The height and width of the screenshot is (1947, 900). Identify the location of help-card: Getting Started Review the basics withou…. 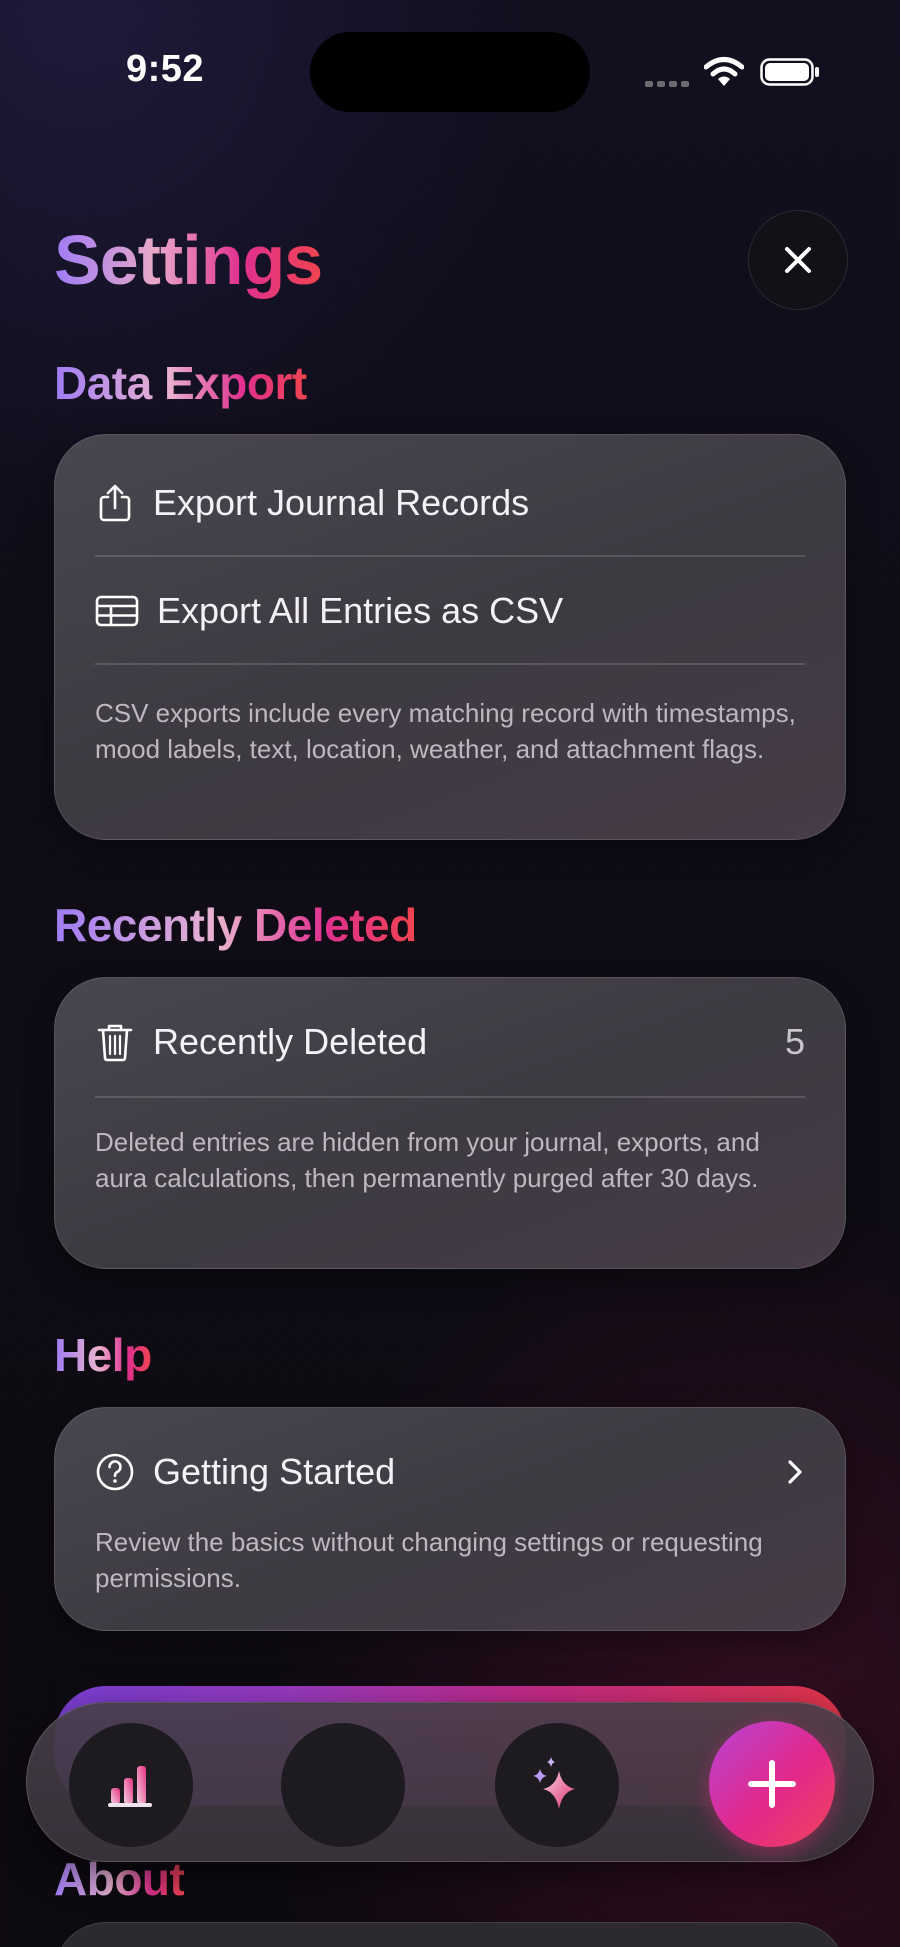
(450, 1519).